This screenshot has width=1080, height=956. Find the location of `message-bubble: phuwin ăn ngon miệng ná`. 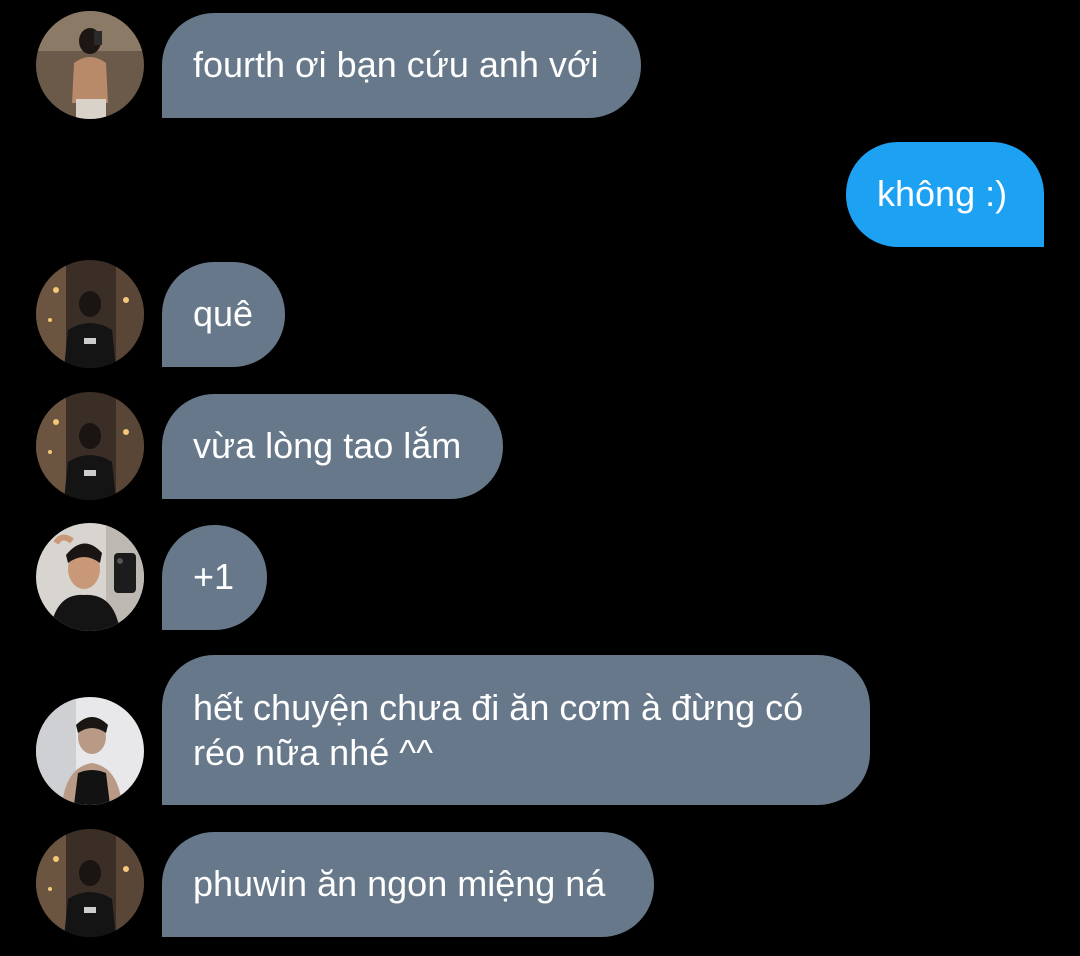

message-bubble: phuwin ăn ngon miệng ná is located at coordinates (408, 884).